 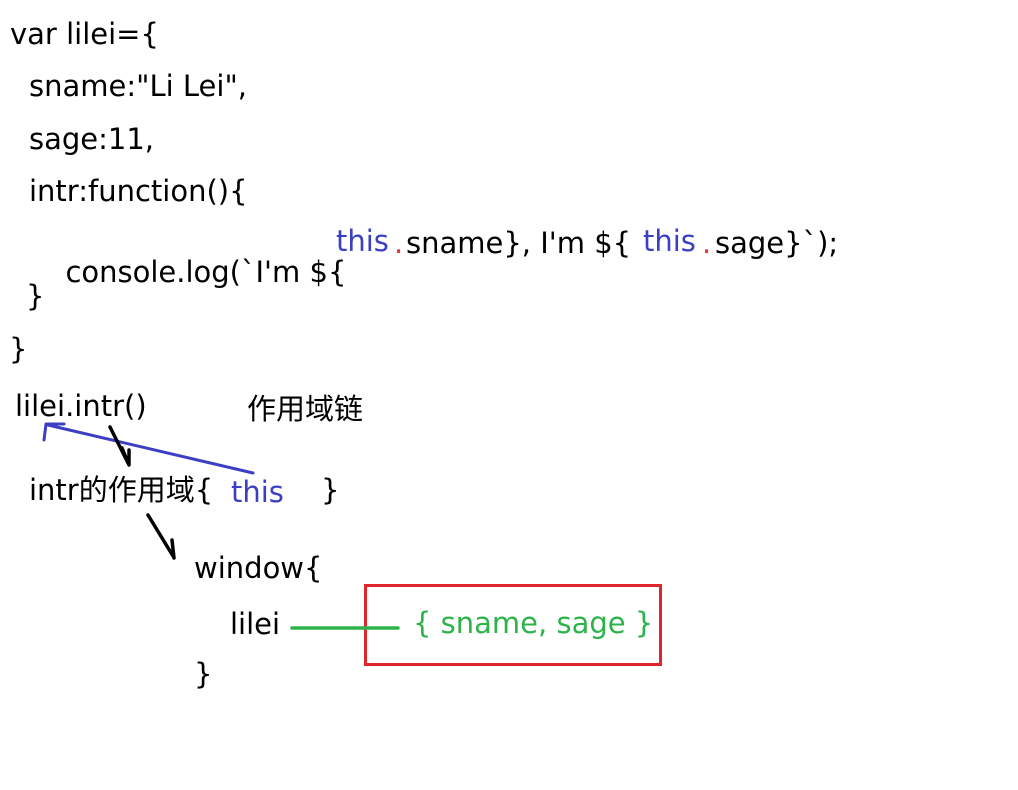 What do you see at coordinates (148, 448) in the screenshot?
I see `this-reference-arrow` at bounding box center [148, 448].